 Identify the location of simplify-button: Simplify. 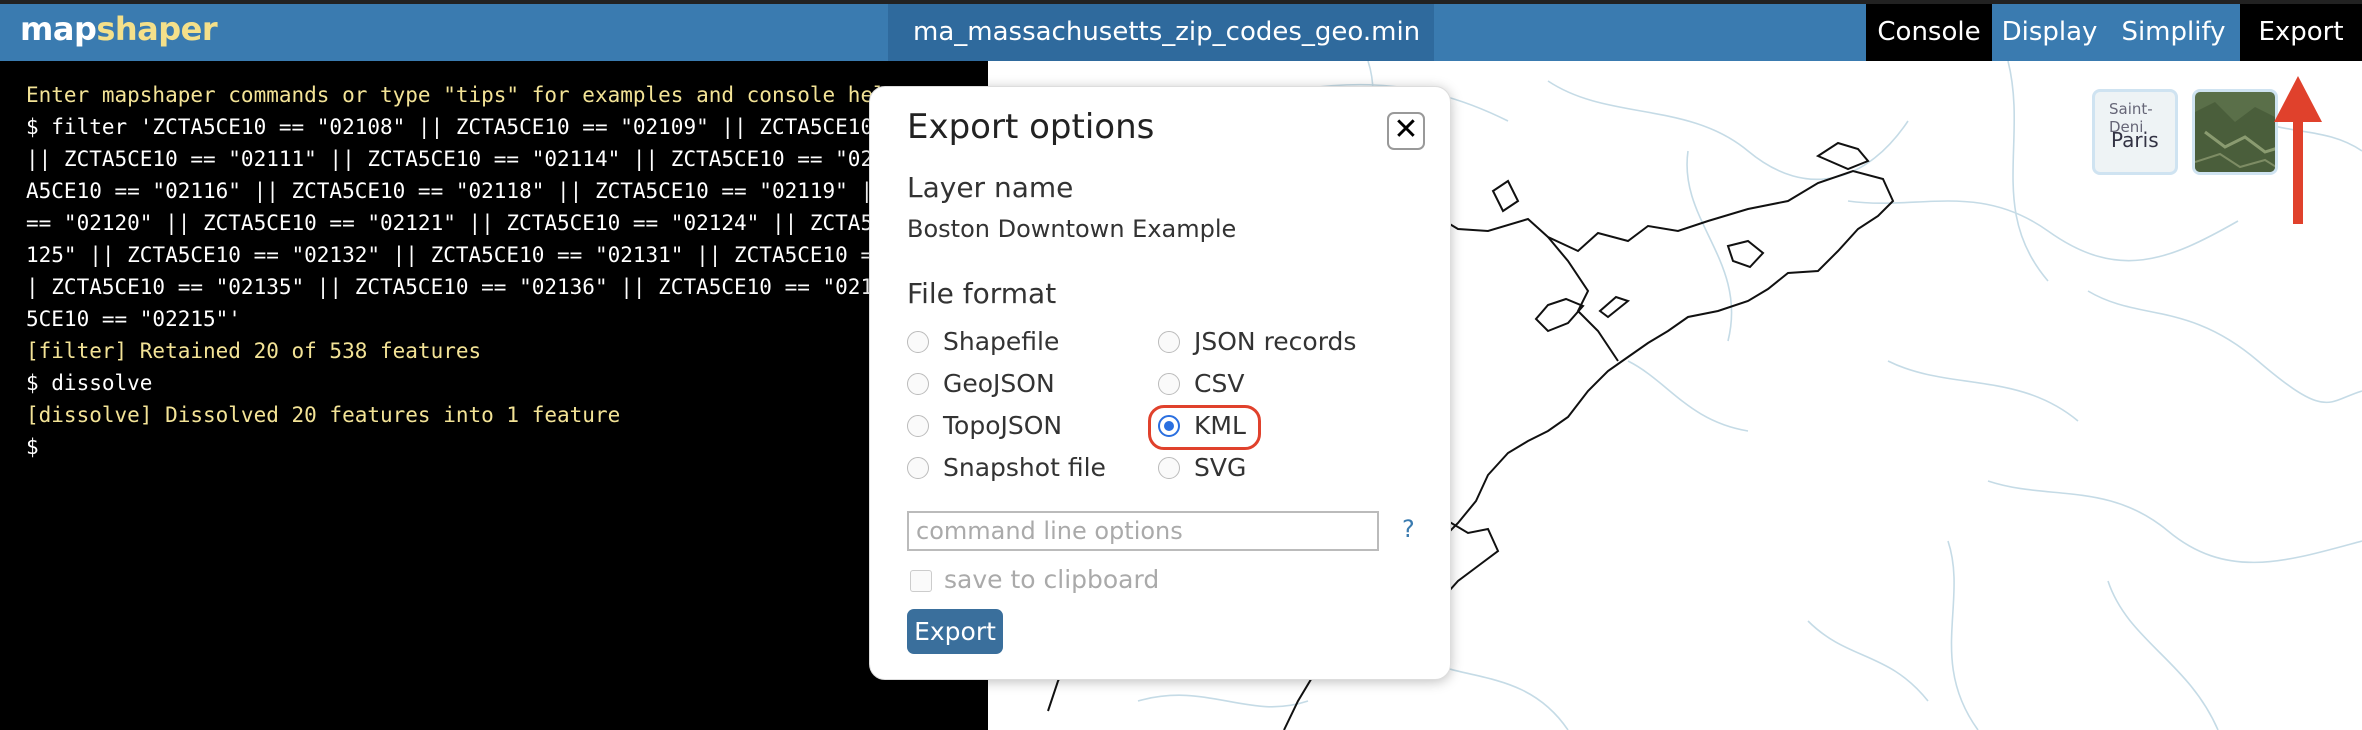
(2173, 32).